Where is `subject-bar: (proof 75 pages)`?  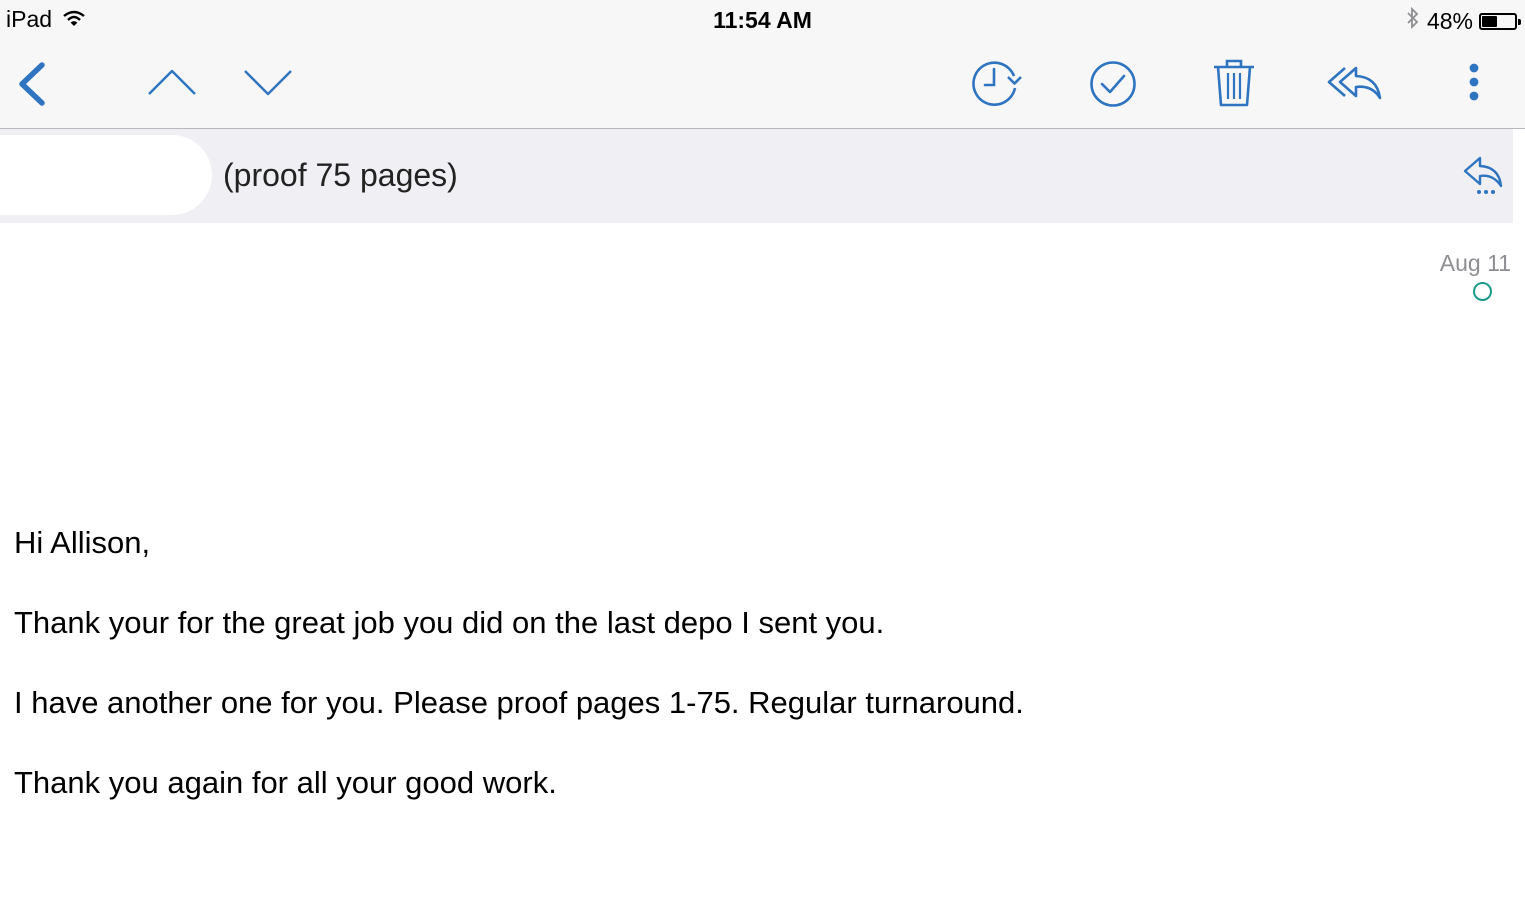
subject-bar: (proof 75 pages) is located at coordinates (756, 176).